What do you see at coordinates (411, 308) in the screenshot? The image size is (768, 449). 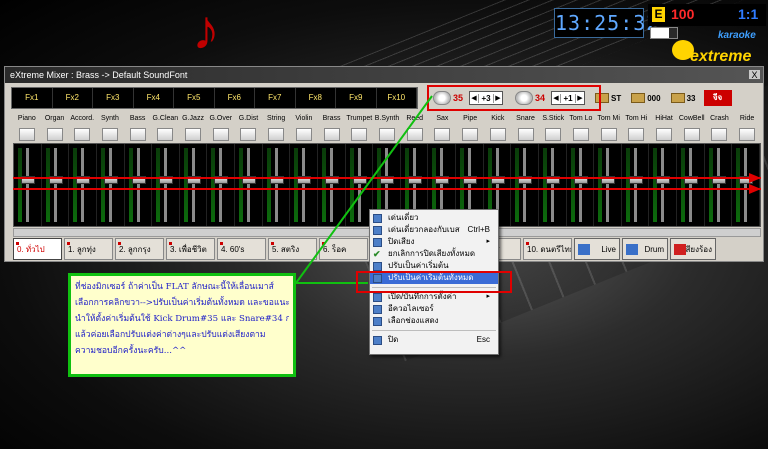 I see `menu-item-label: อีควอไลเซอร์` at bounding box center [411, 308].